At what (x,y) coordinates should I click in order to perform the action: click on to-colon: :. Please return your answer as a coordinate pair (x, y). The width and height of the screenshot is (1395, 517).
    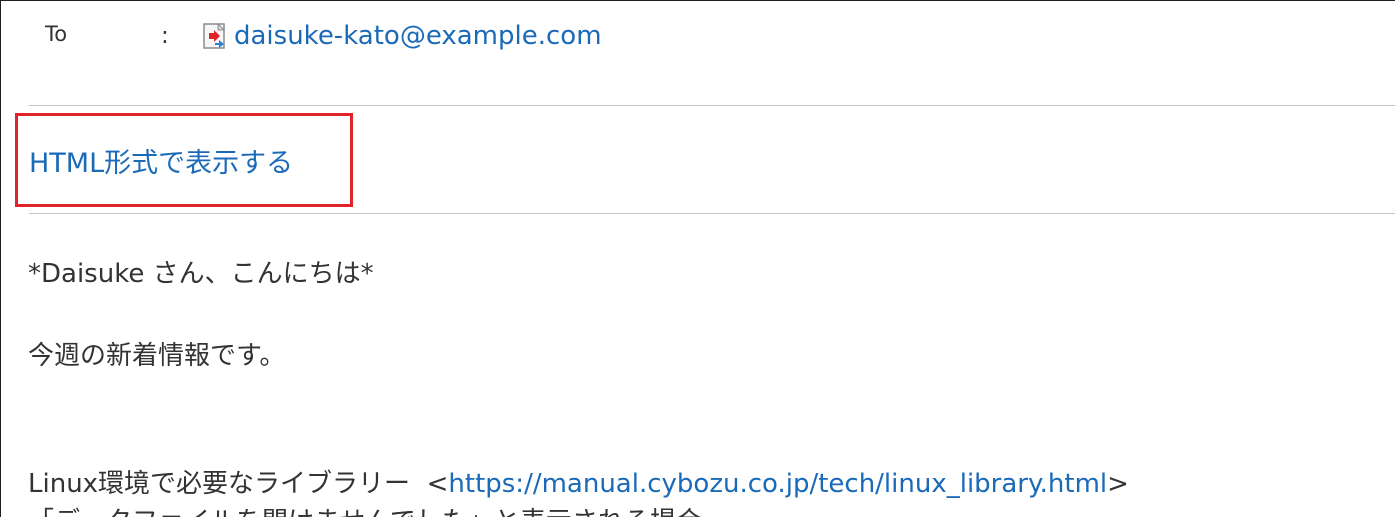
    Looking at the image, I should click on (165, 36).